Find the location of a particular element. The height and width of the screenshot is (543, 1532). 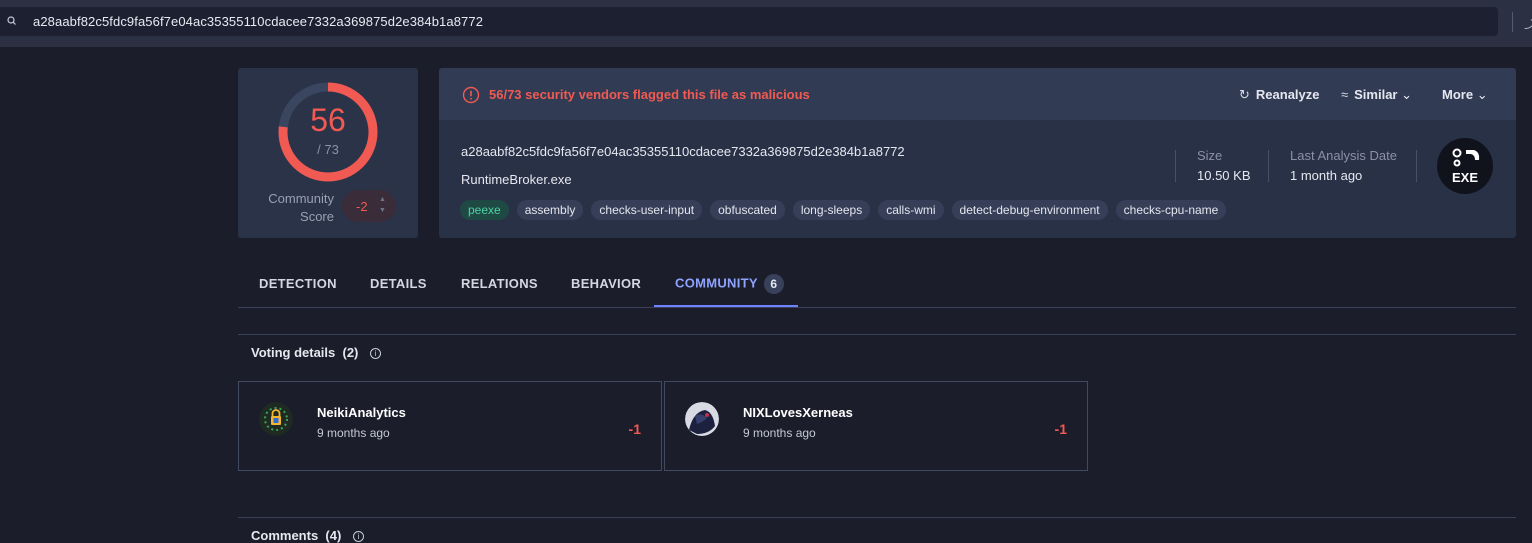

vote-card: NeikiAnalytics 9 months ago -1 is located at coordinates (450, 426).